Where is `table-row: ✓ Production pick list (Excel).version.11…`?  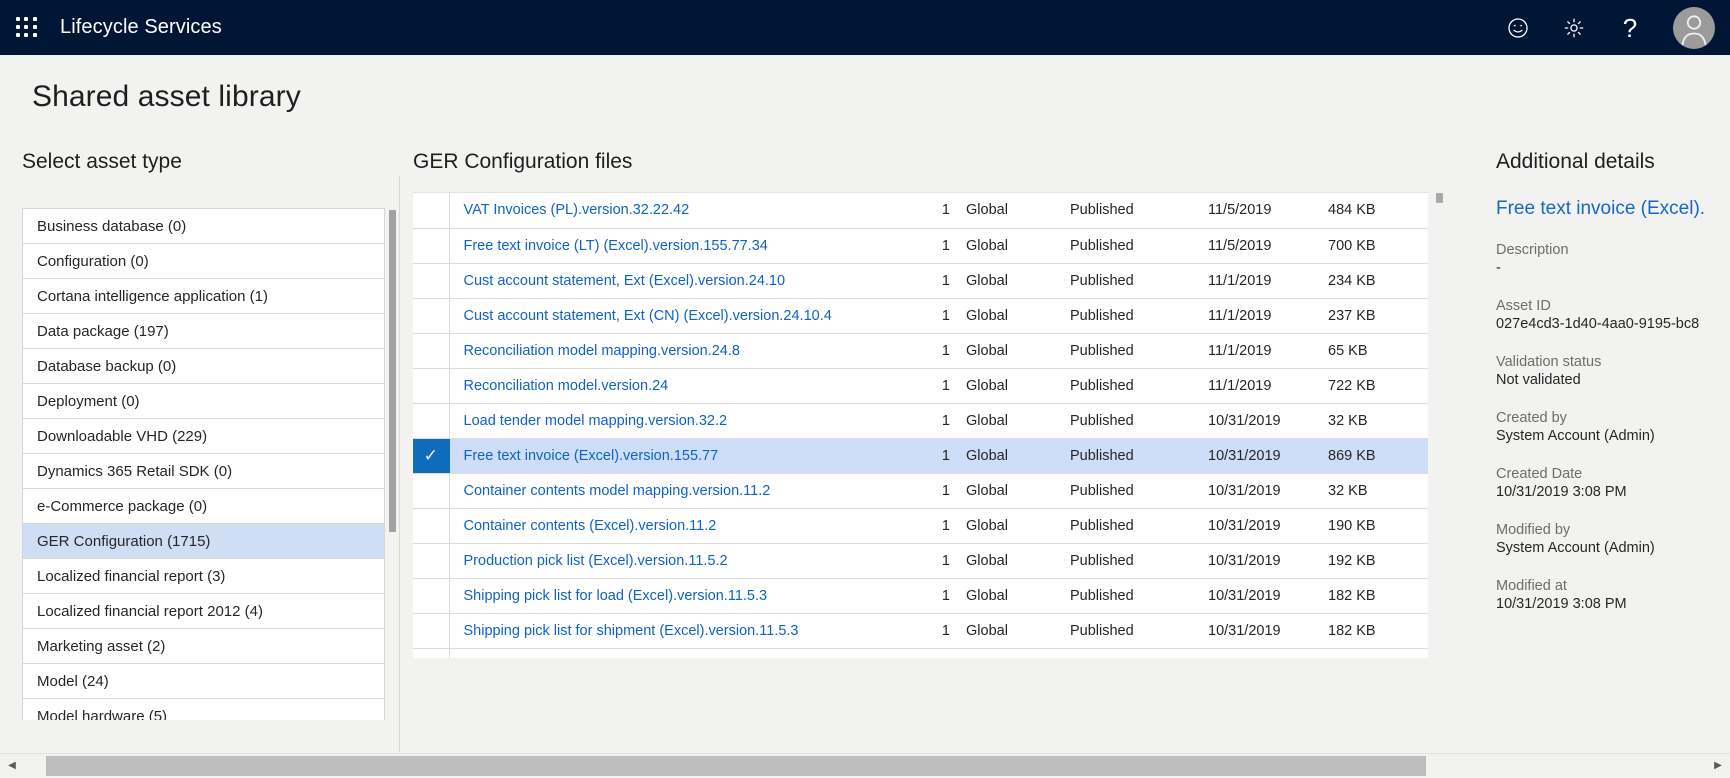
table-row: ✓ Production pick list (Excel).version.11… is located at coordinates (920, 560).